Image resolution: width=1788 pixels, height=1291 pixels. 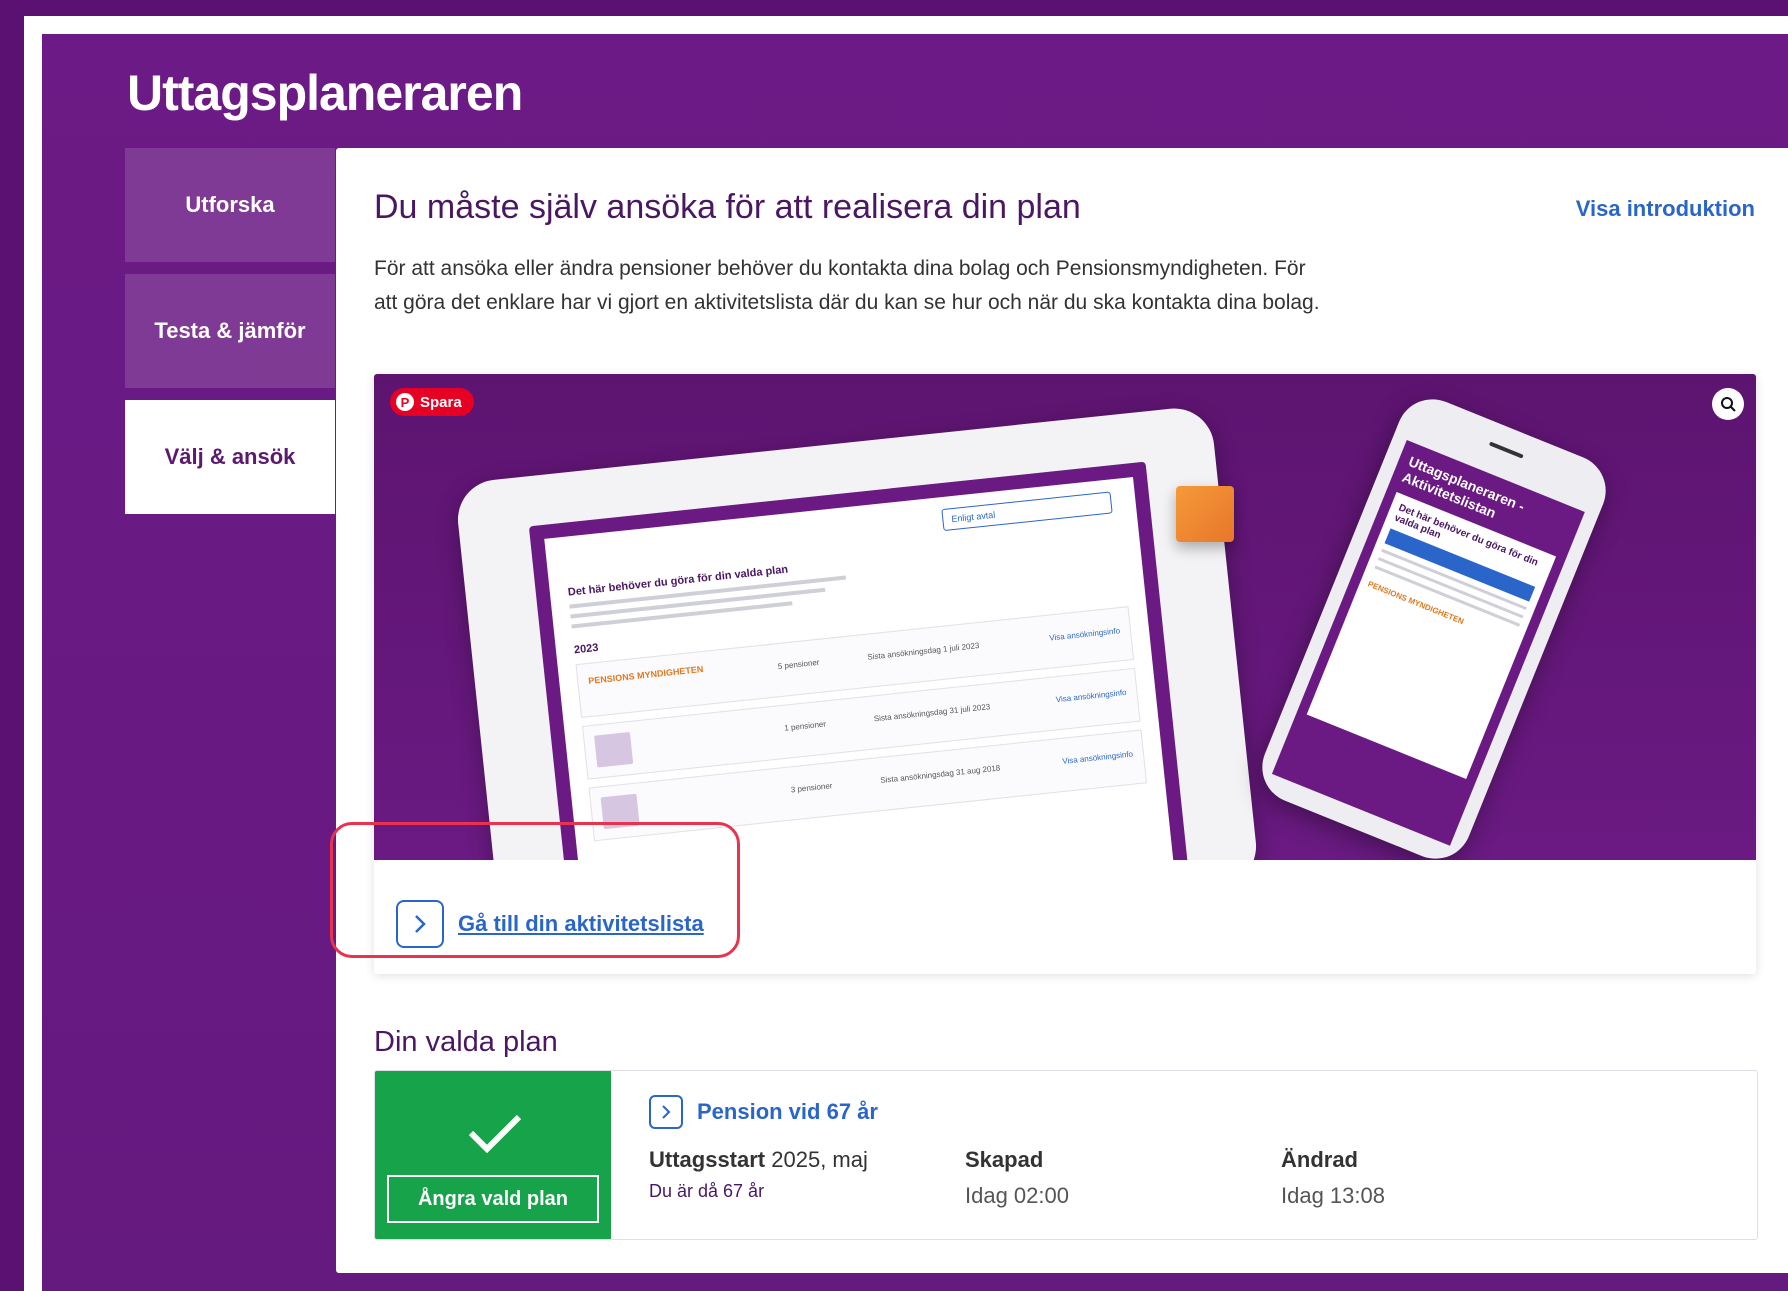 What do you see at coordinates (581, 924) in the screenshot?
I see `activity-list-link: Gå till din aktivitetslista` at bounding box center [581, 924].